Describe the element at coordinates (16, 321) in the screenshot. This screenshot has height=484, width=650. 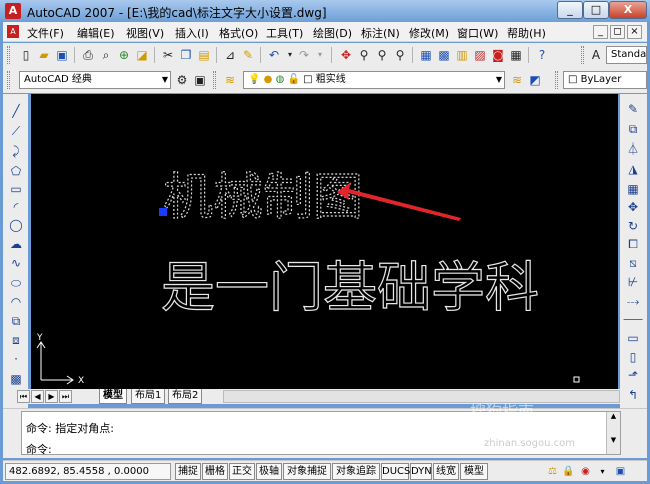
I see `insert-block-icon: ⧉` at that location.